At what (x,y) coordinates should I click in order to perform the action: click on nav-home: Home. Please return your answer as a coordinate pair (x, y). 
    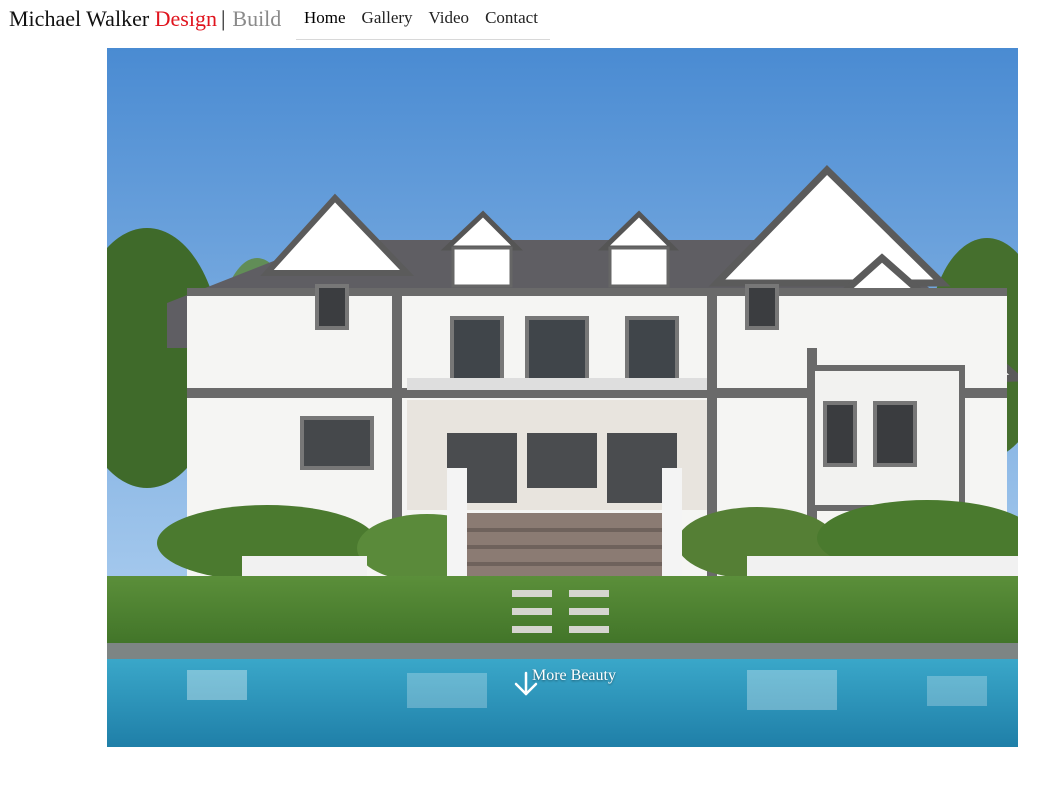
    Looking at the image, I should click on (325, 18).